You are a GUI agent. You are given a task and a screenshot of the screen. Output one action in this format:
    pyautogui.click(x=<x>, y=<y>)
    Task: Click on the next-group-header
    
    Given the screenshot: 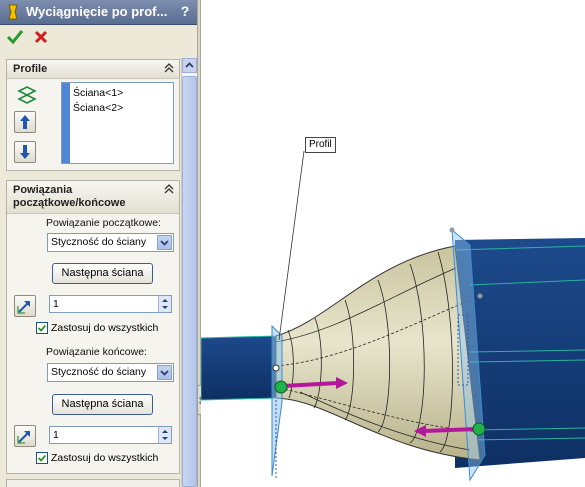 What is the action you would take?
    pyautogui.click(x=93, y=483)
    